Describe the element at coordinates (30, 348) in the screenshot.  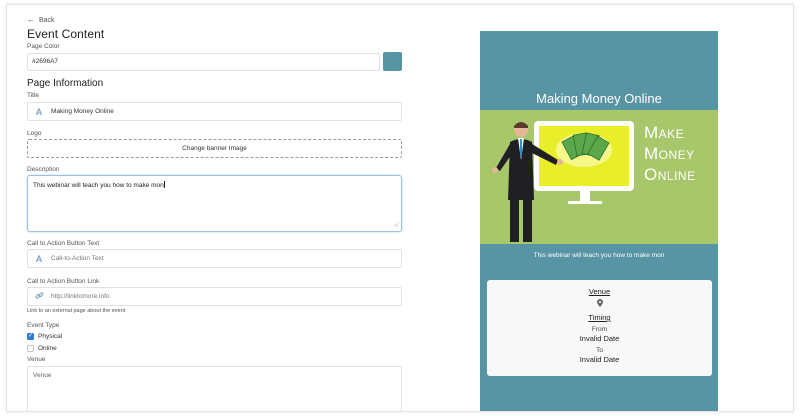
I see `checkbox-unchecked-icon` at that location.